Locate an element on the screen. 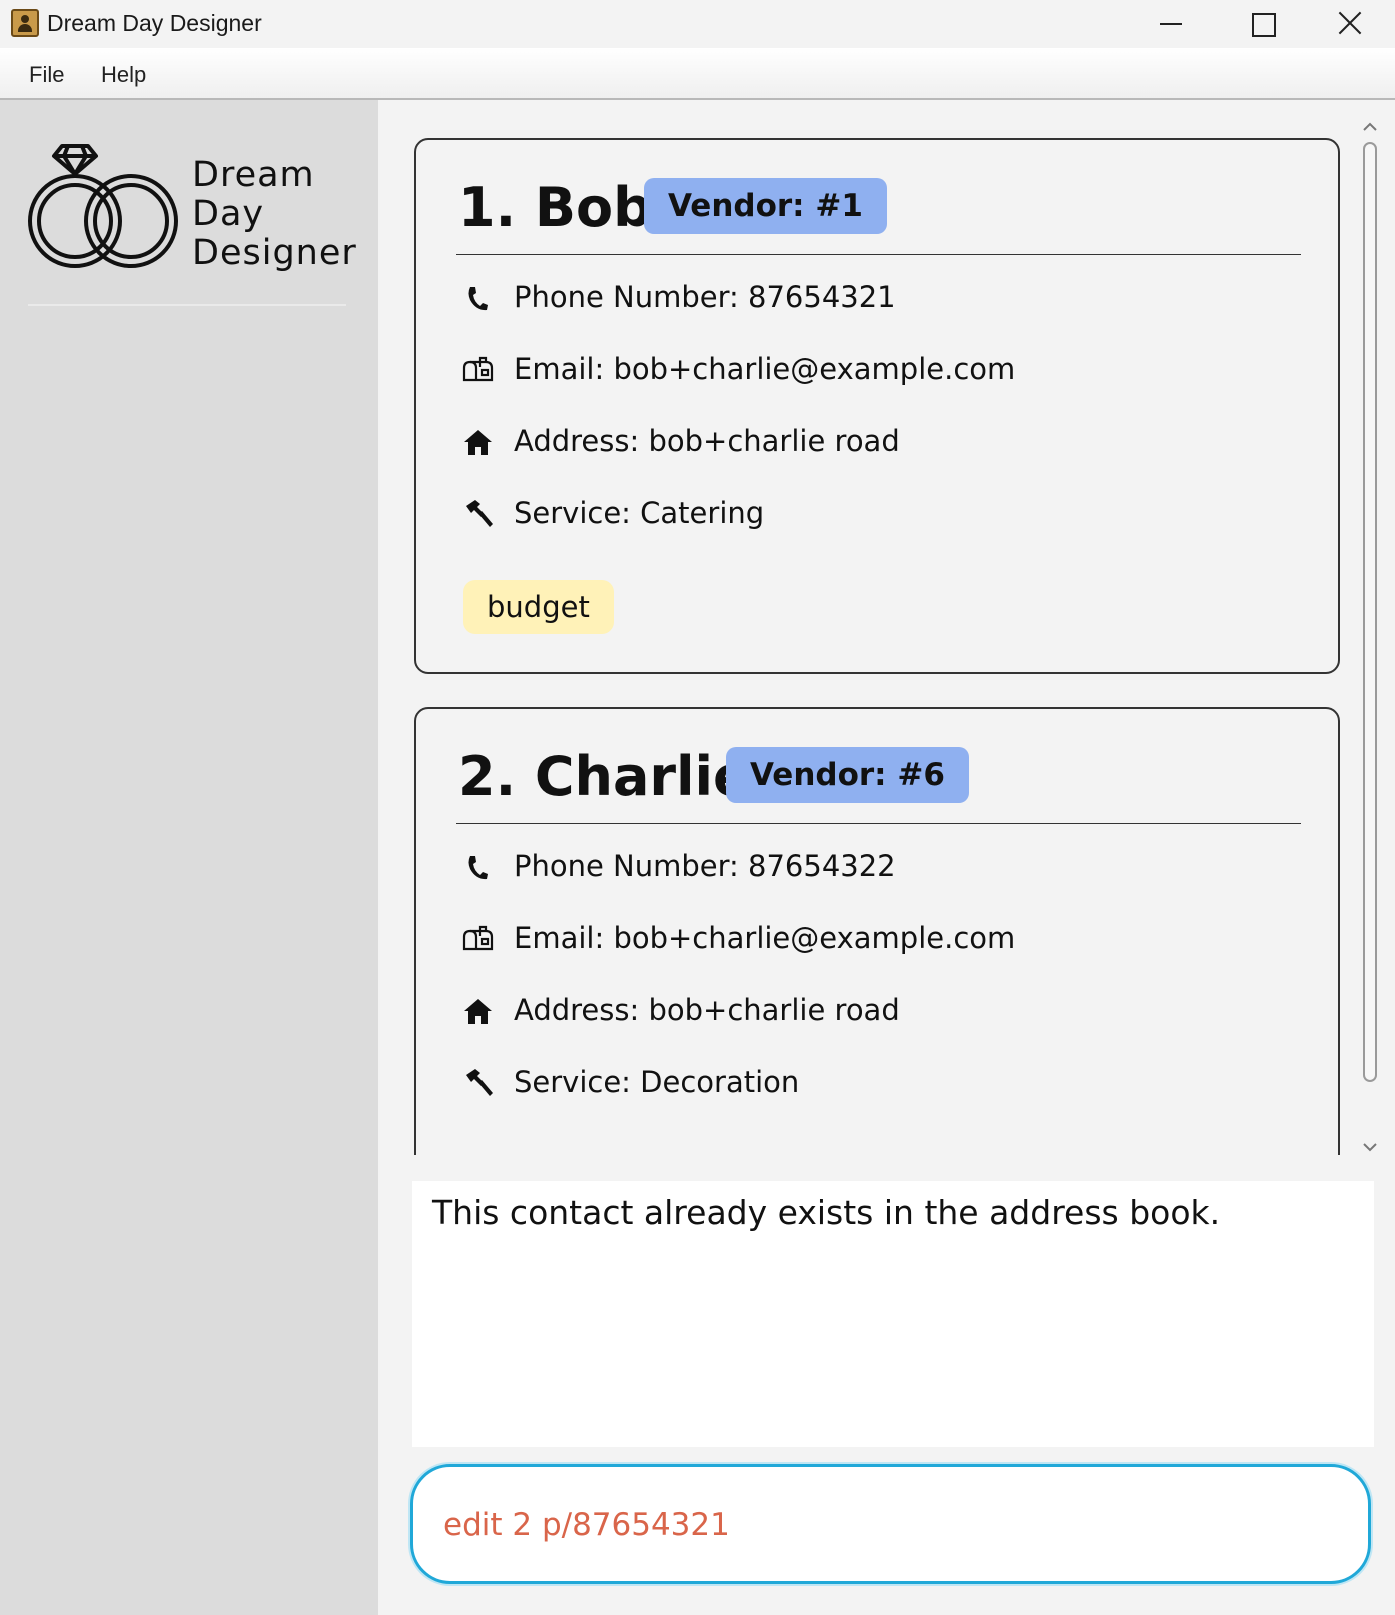 This screenshot has width=1395, height=1615. title-bar: Dream Day Designer is located at coordinates (697, 24).